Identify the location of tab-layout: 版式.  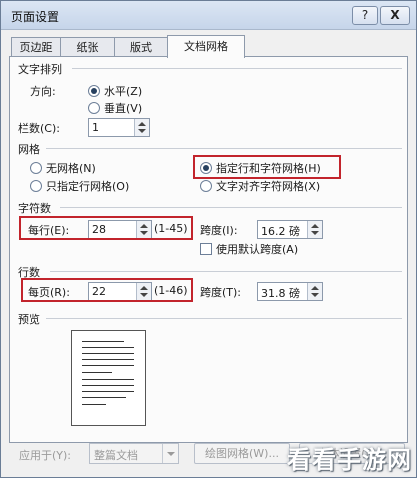
(141, 47).